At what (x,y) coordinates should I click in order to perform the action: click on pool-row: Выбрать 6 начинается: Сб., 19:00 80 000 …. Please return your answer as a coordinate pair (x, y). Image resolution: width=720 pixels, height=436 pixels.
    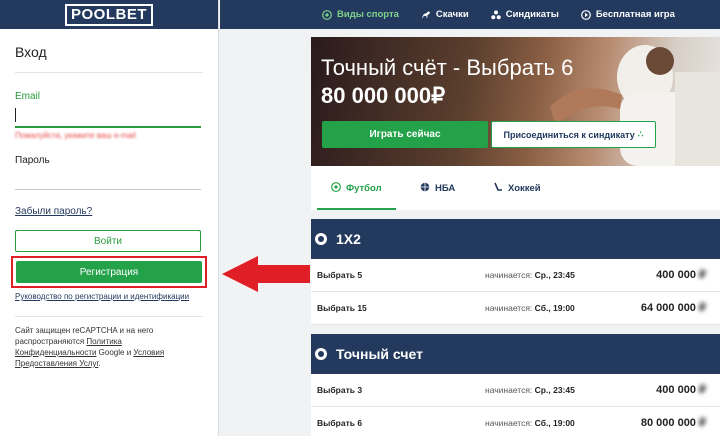
    Looking at the image, I should click on (515, 421).